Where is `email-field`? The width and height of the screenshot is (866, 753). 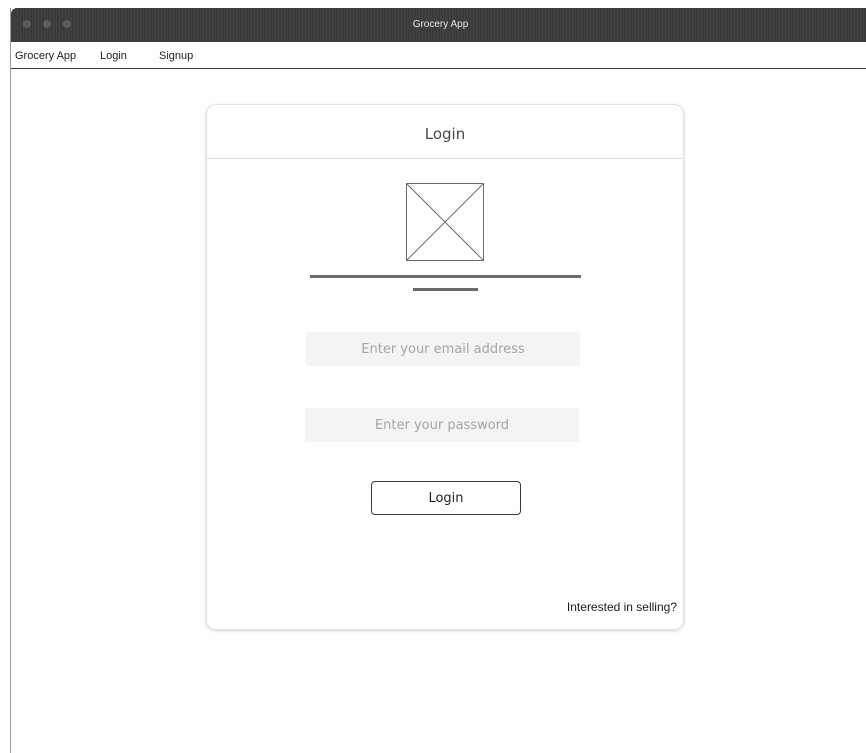
email-field is located at coordinates (443, 349).